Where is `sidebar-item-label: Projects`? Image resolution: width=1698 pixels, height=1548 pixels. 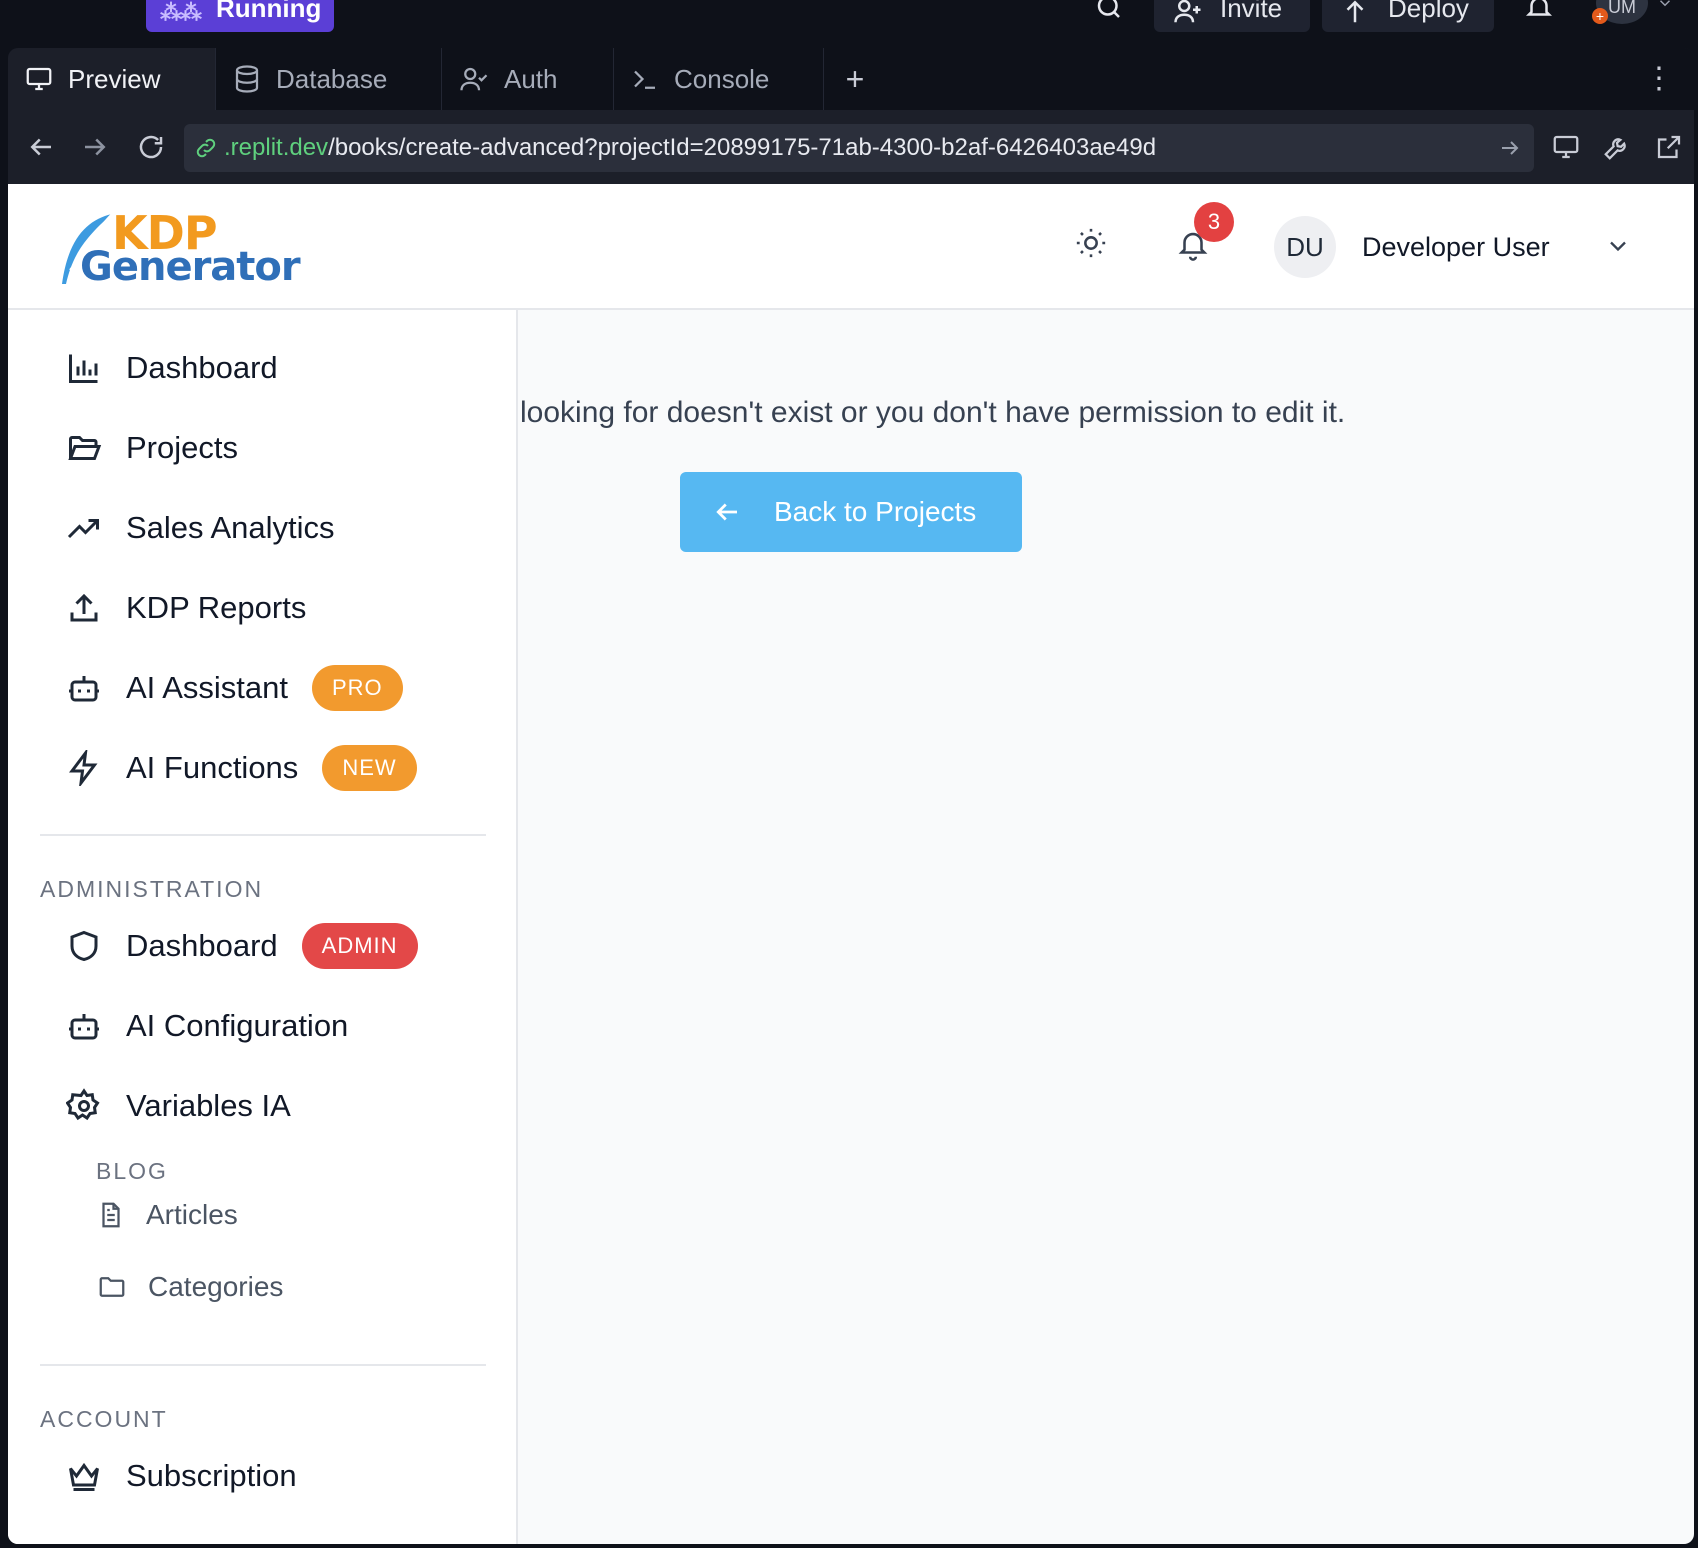 sidebar-item-label: Projects is located at coordinates (182, 447).